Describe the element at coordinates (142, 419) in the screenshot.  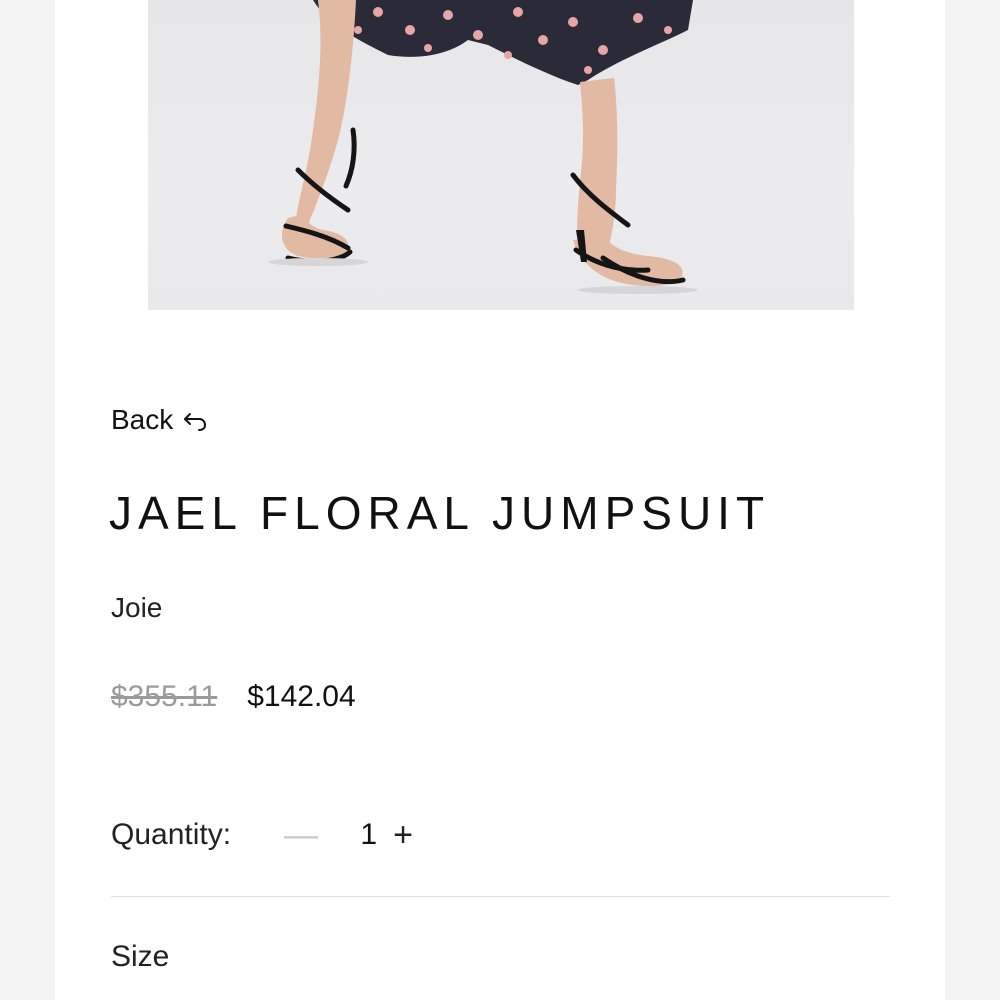
I see `back-label: Back` at that location.